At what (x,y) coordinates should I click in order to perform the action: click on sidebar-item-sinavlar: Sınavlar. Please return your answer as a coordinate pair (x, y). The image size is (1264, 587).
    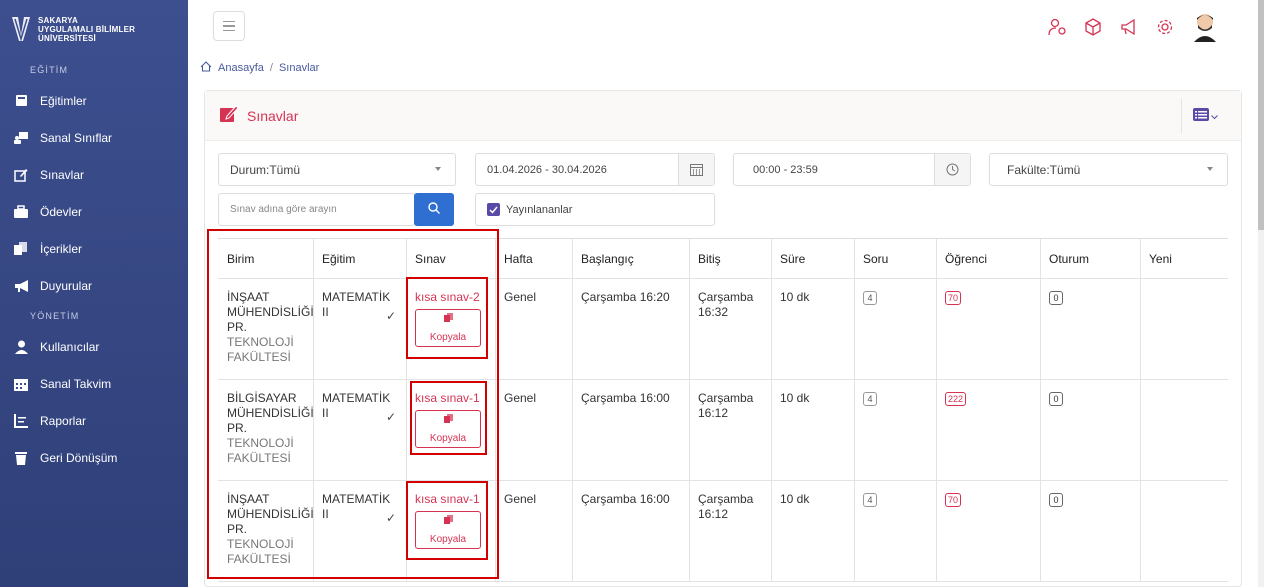
    Looking at the image, I should click on (94, 174).